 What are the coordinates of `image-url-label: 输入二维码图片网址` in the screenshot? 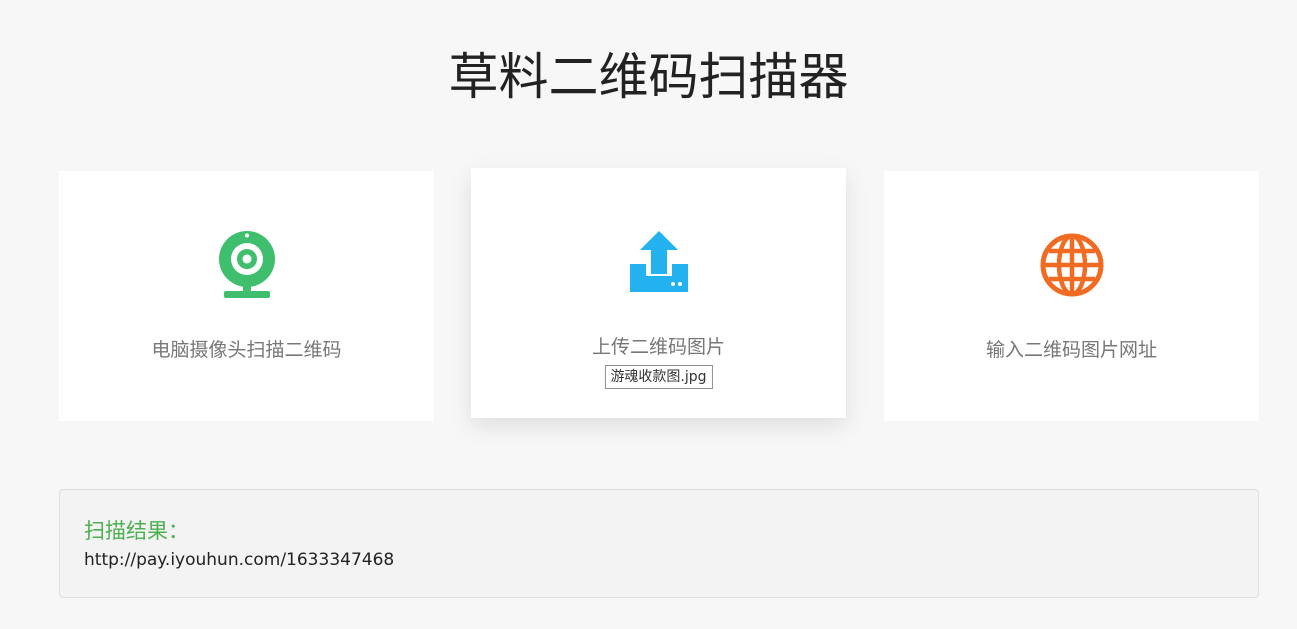 It's located at (1071, 350).